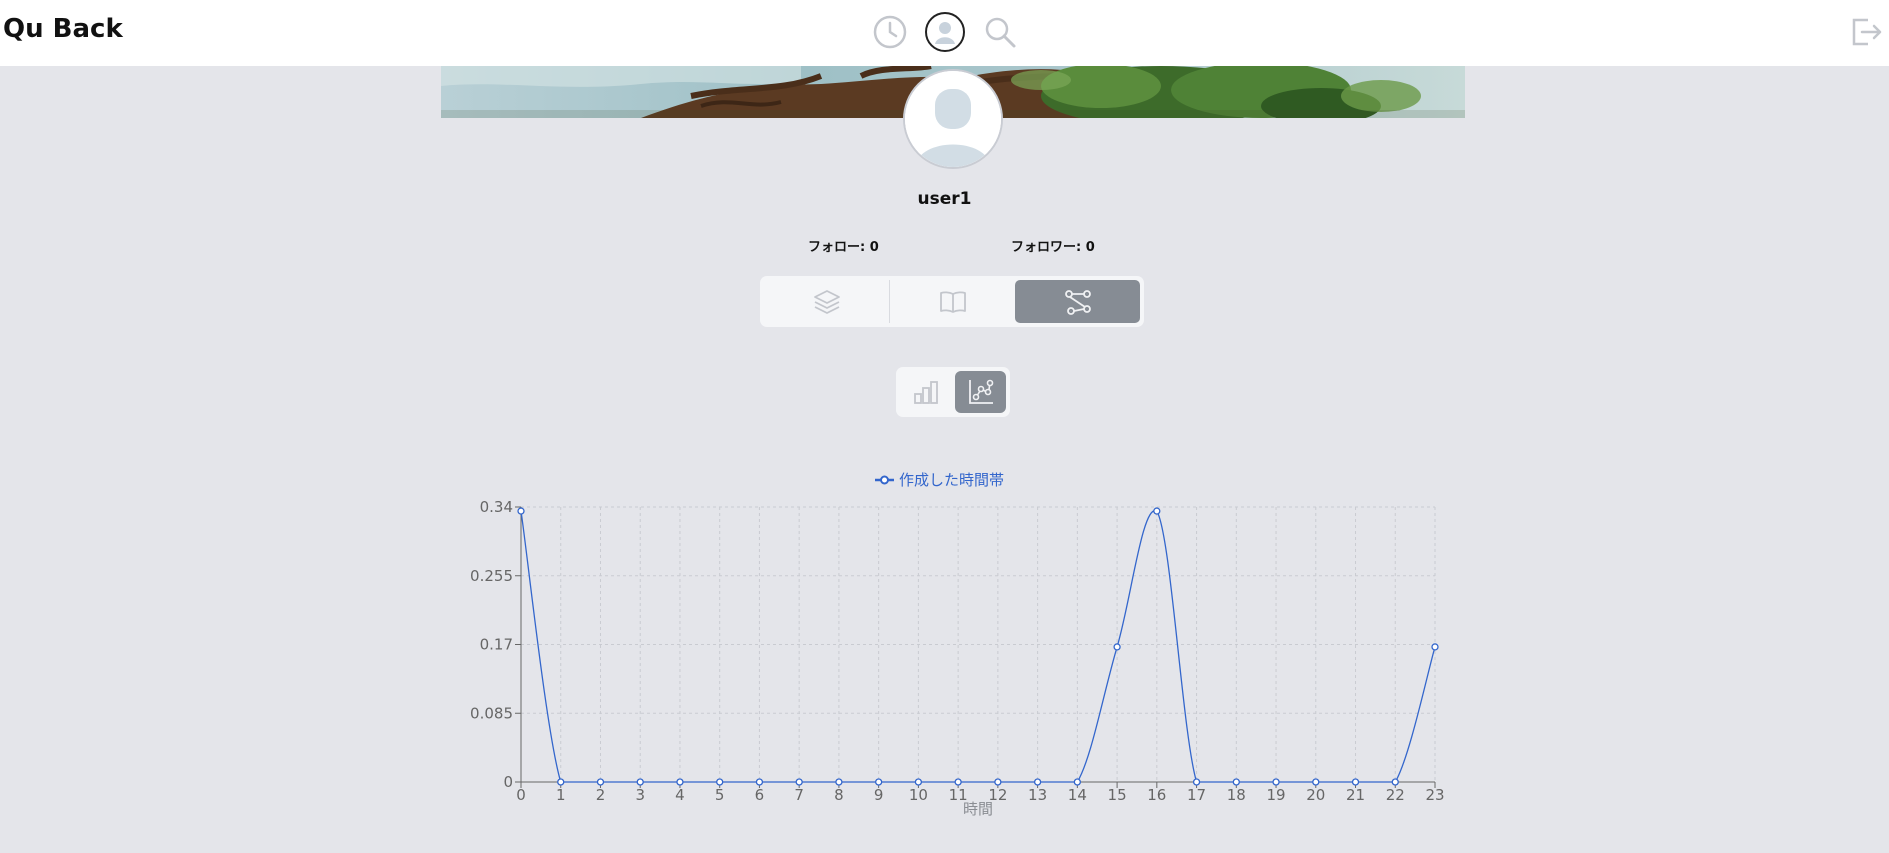 This screenshot has width=1889, height=853. What do you see at coordinates (890, 32) in the screenshot?
I see `clock-icon` at bounding box center [890, 32].